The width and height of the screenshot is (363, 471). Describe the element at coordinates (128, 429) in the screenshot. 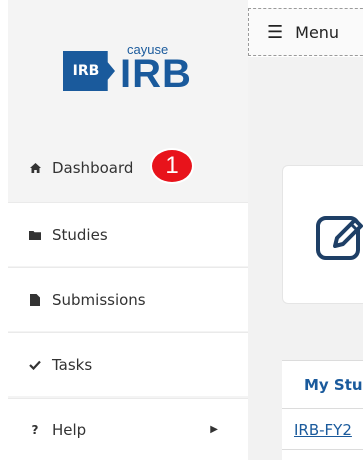

I see `sidebar-item-help: ? Help ▶` at that location.